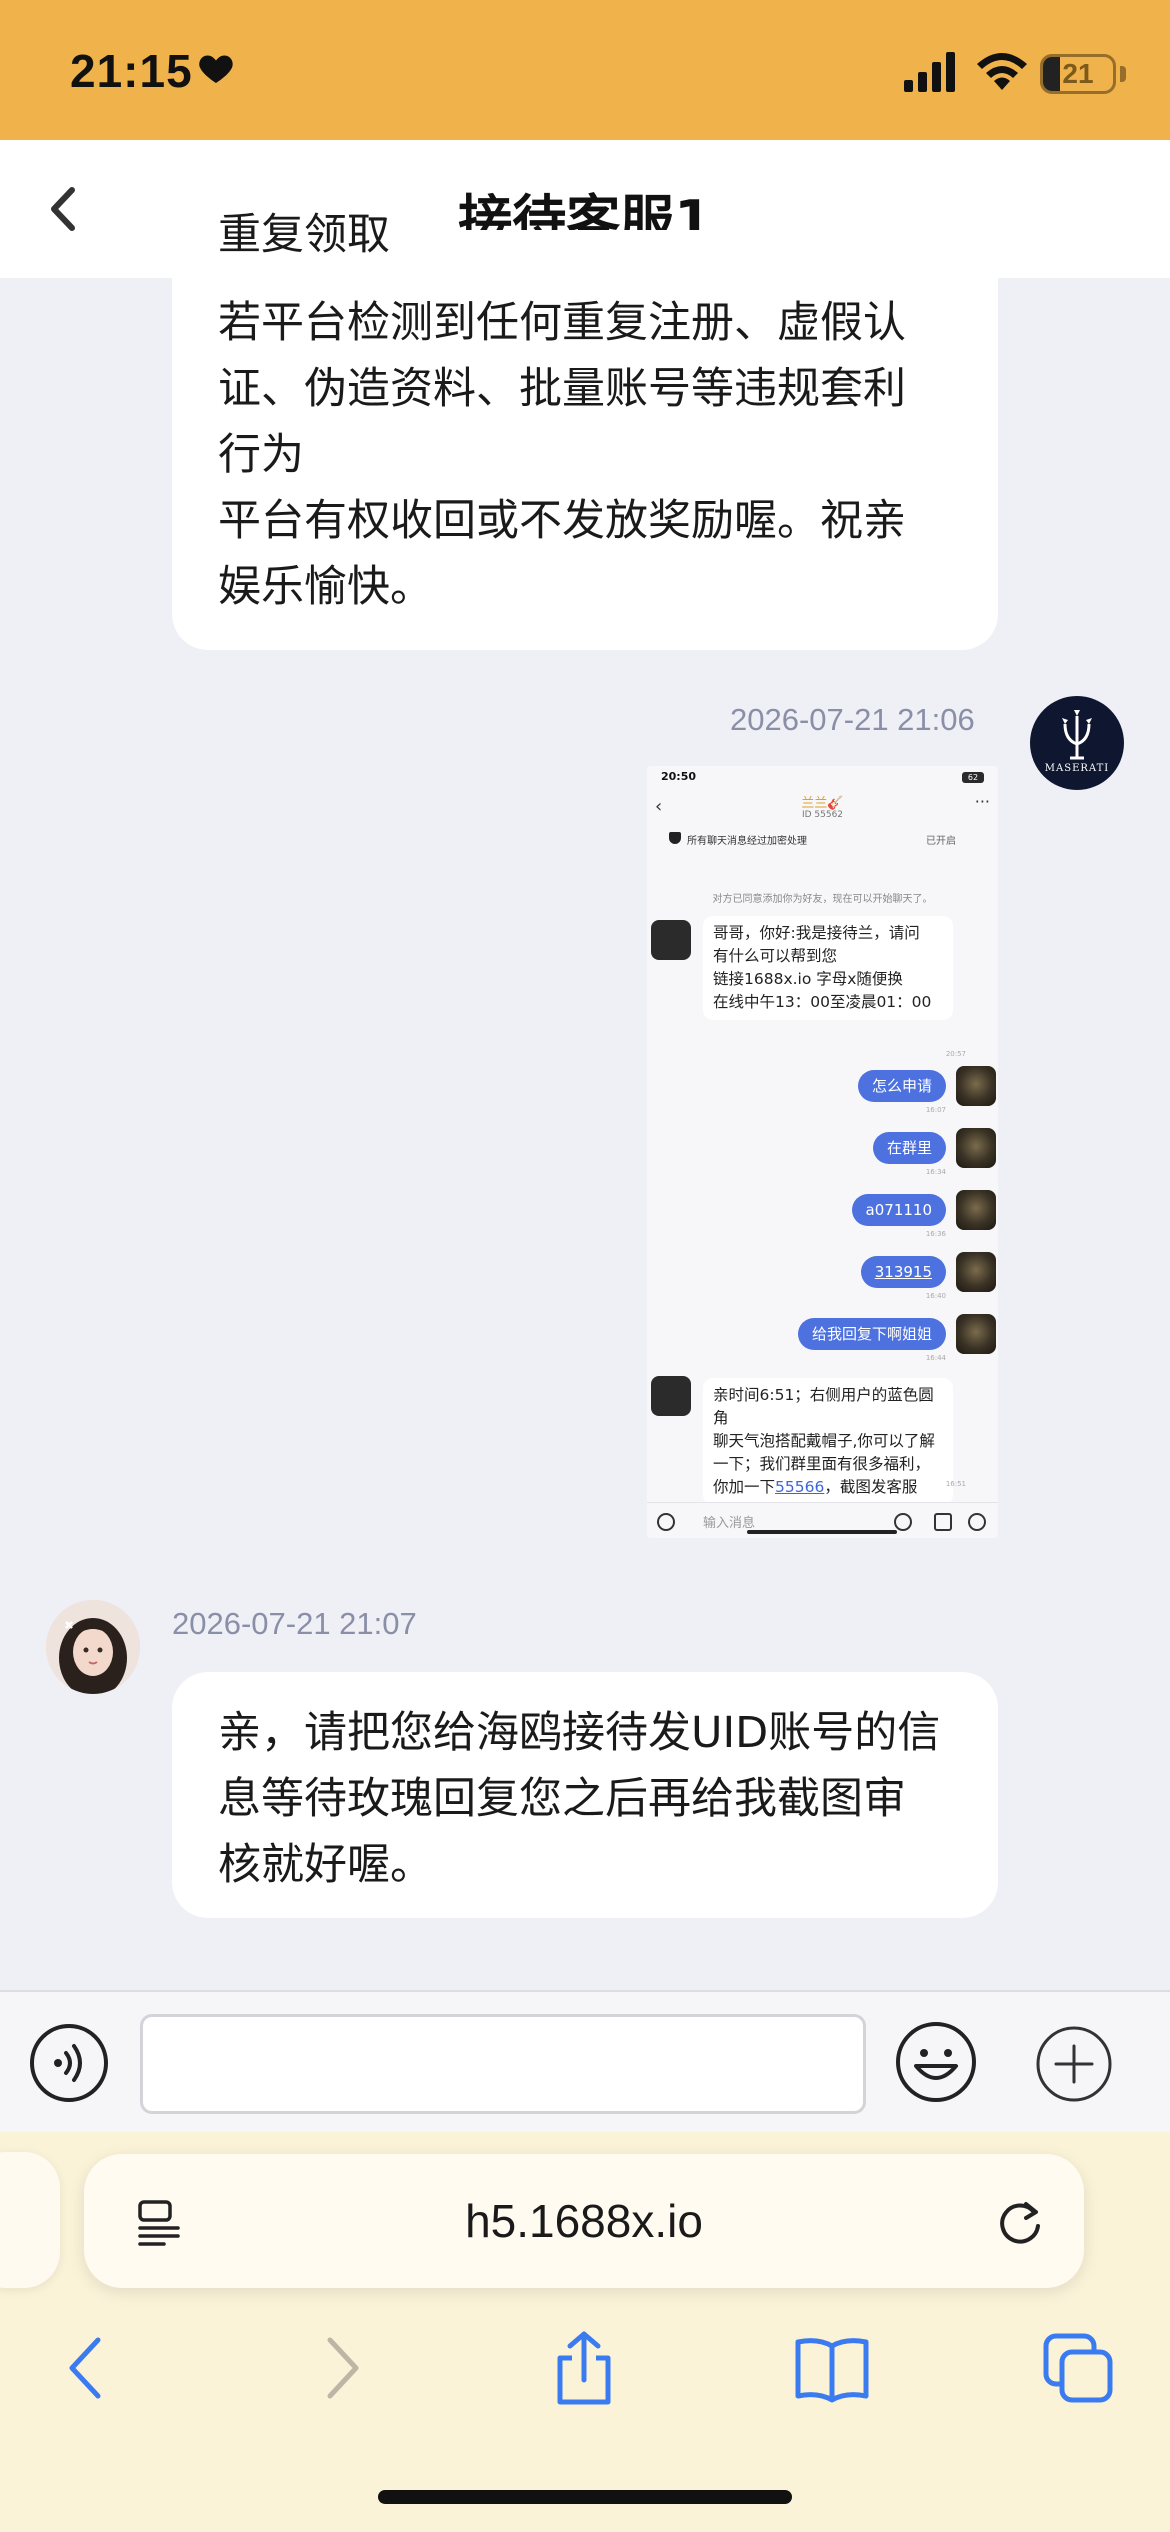  Describe the element at coordinates (88, 2368) in the screenshot. I see `back-nav-button` at that location.